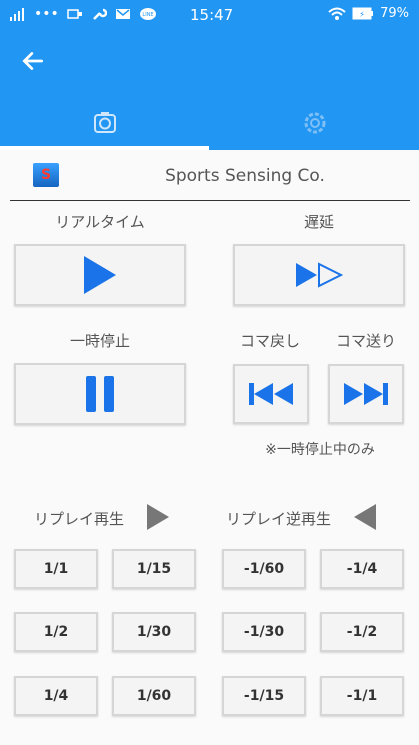 This screenshot has width=419, height=745. What do you see at coordinates (362, 632) in the screenshot?
I see `reverse-speed-button: -1/2` at bounding box center [362, 632].